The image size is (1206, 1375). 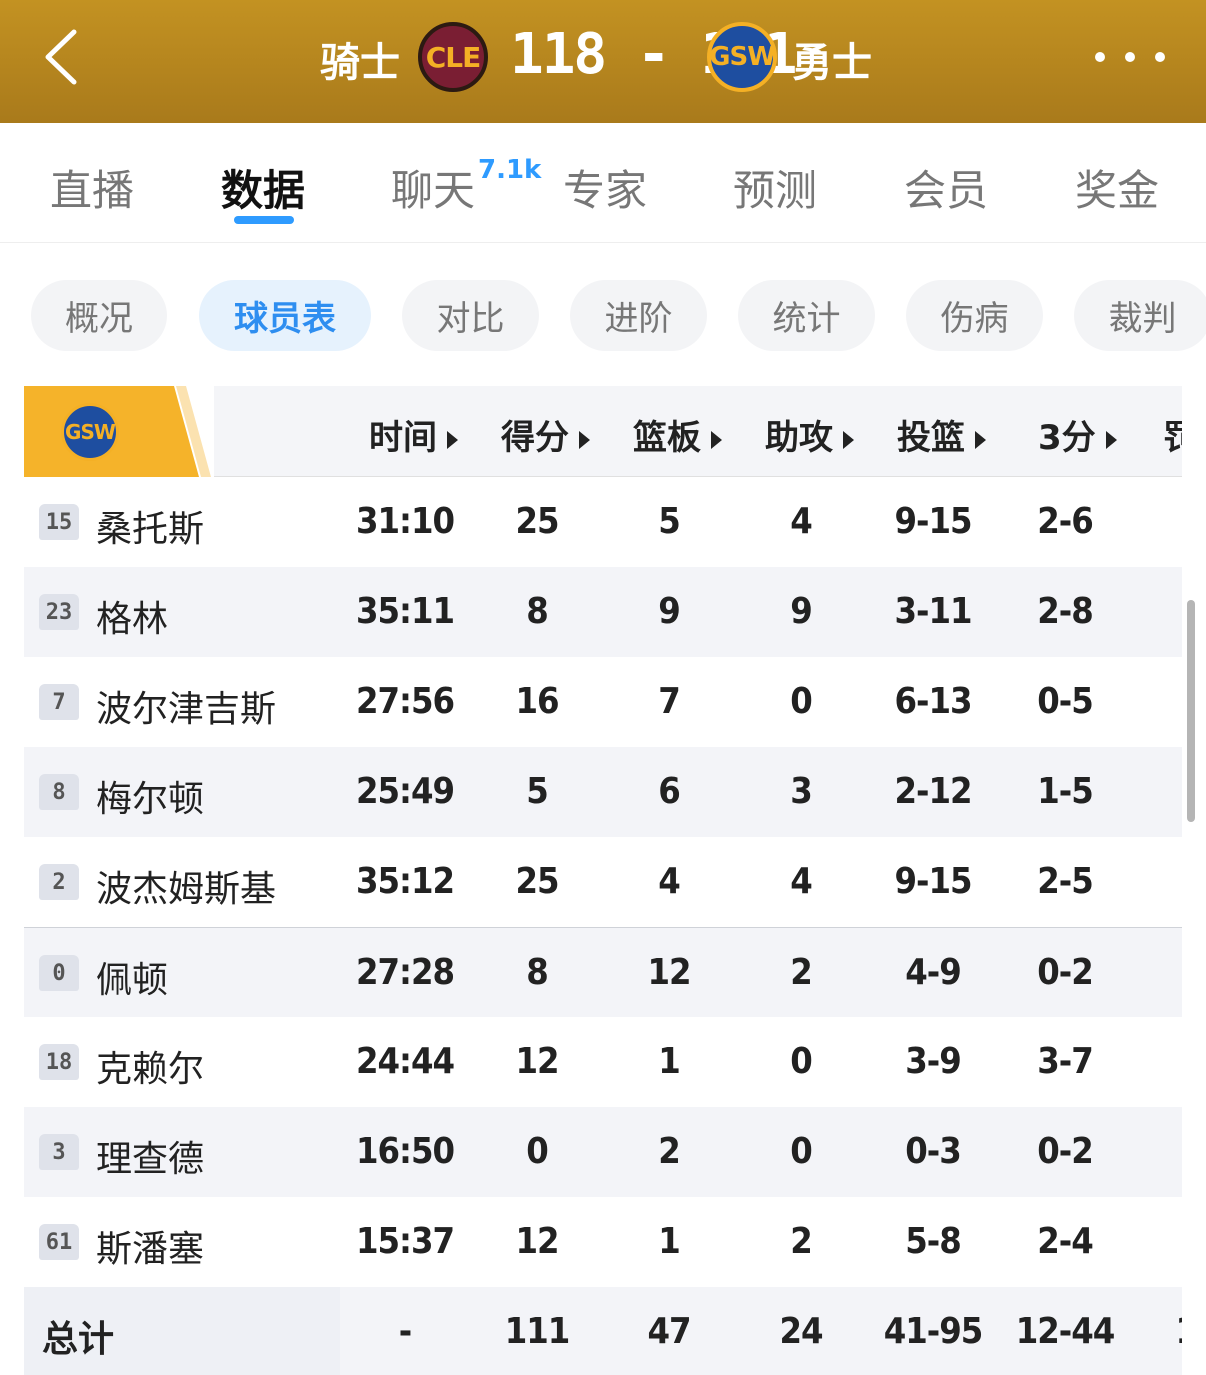 What do you see at coordinates (59, 1242) in the screenshot?
I see `jersey-number: 61` at bounding box center [59, 1242].